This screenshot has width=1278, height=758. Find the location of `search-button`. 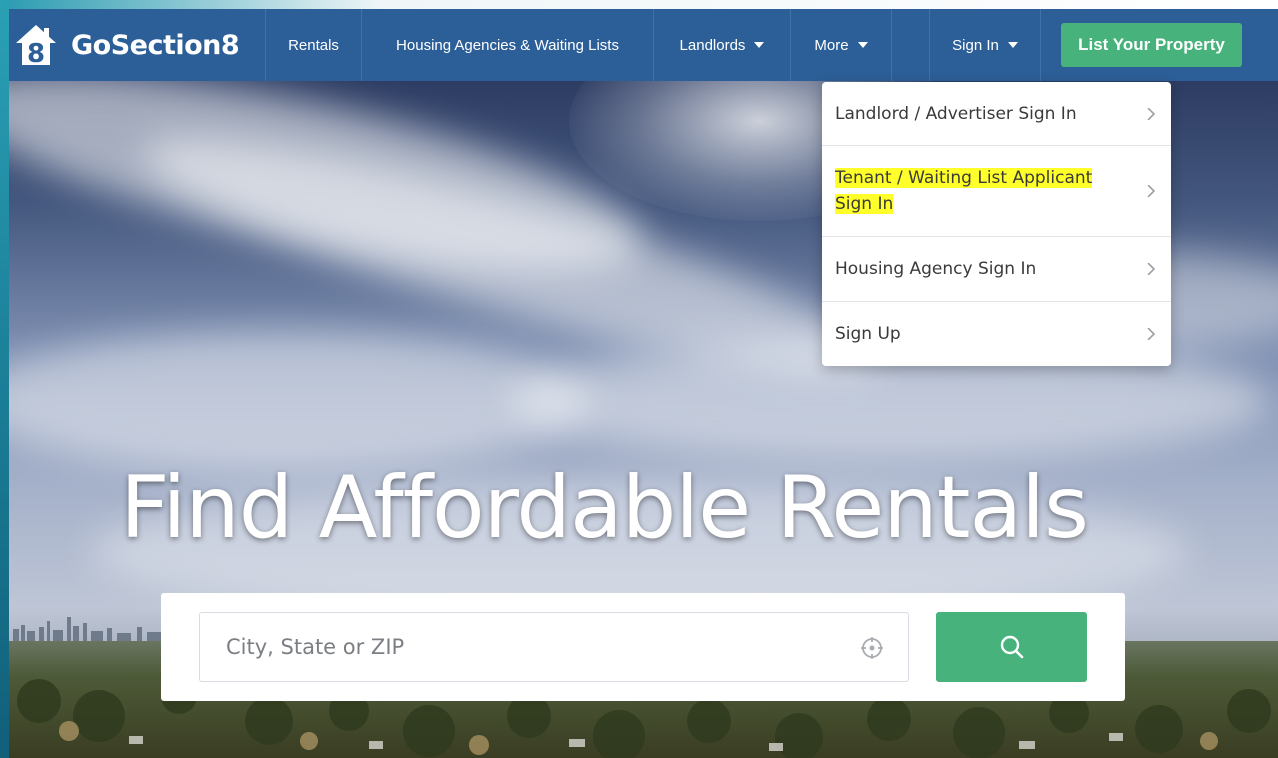

search-button is located at coordinates (1011, 647).